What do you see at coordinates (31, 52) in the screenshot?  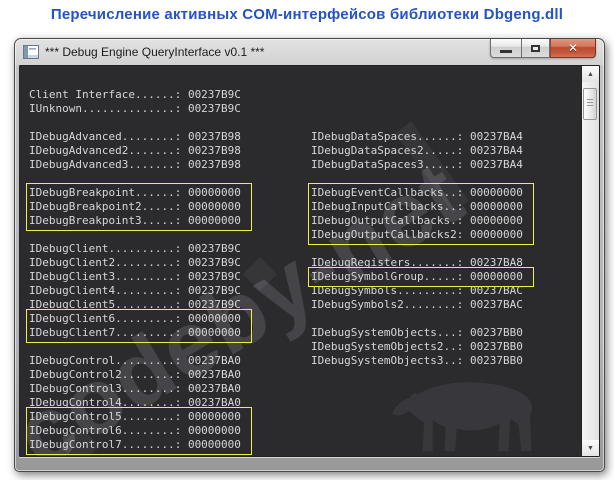 I see `console-app-icon` at bounding box center [31, 52].